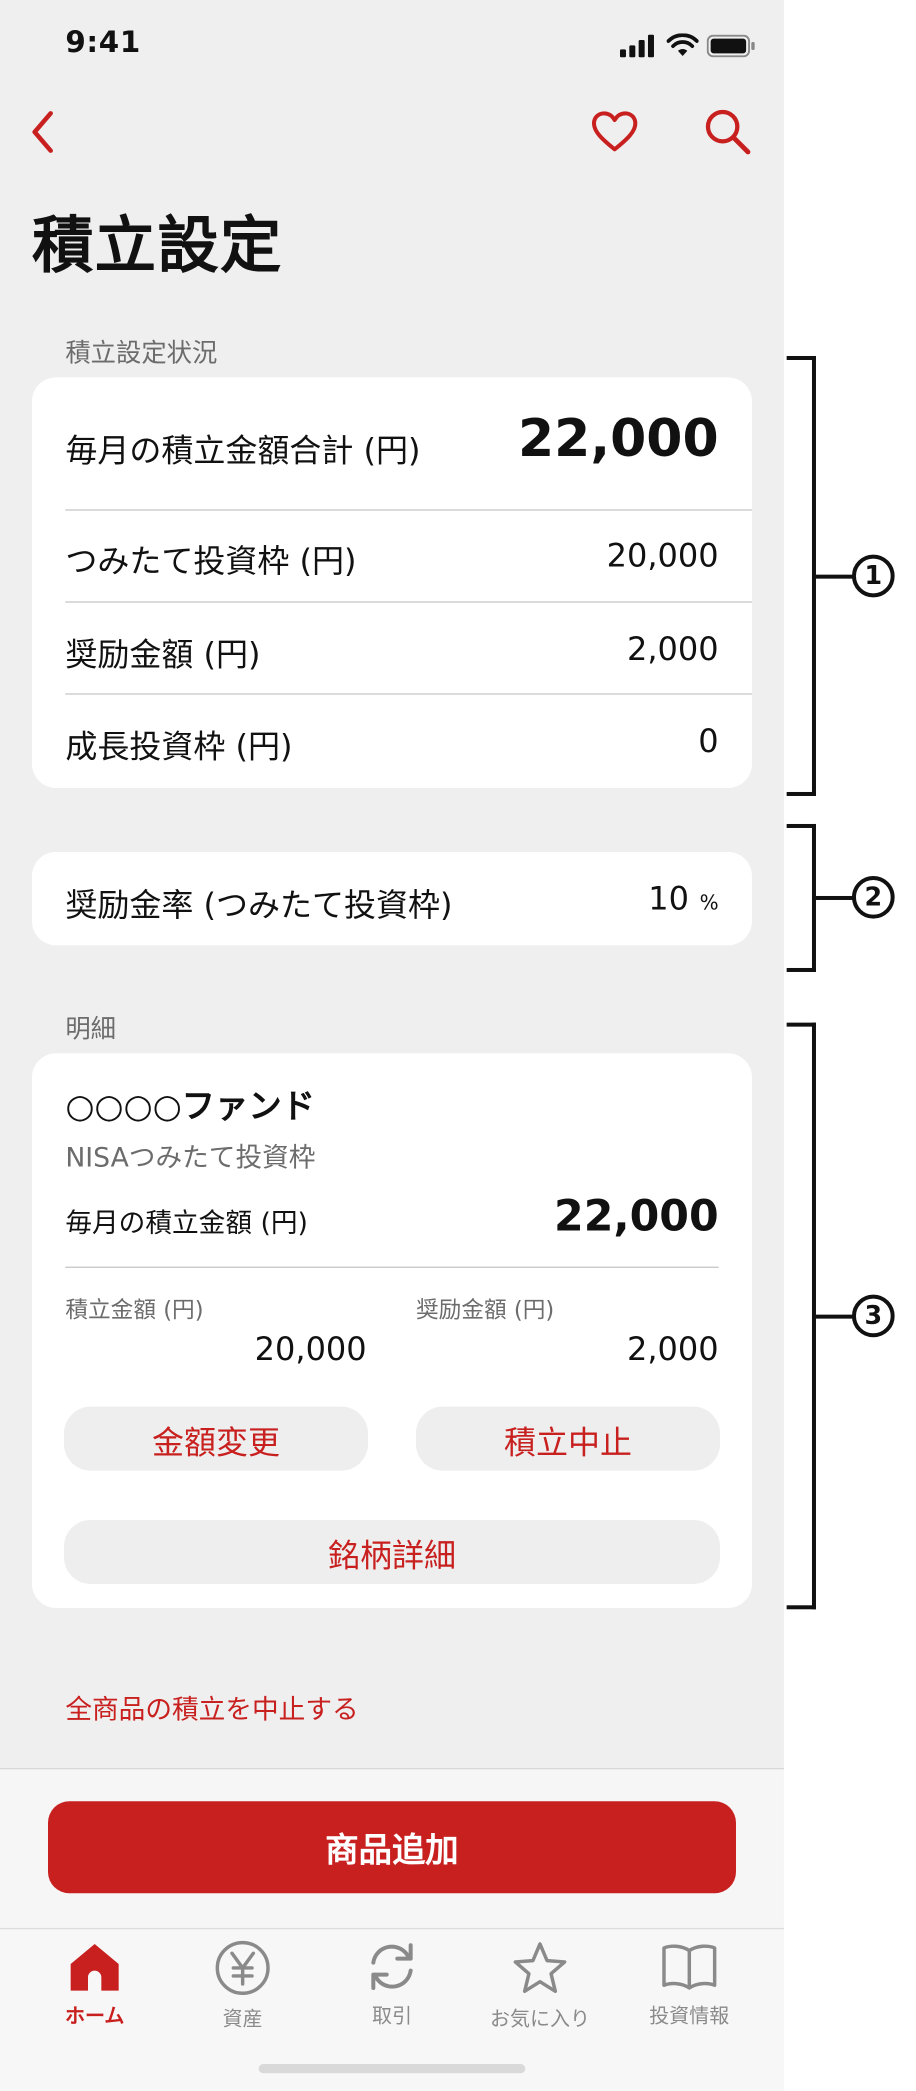 This screenshot has height=2091, width=916. I want to click on incentive-amount-value: 2,000, so click(673, 1349).